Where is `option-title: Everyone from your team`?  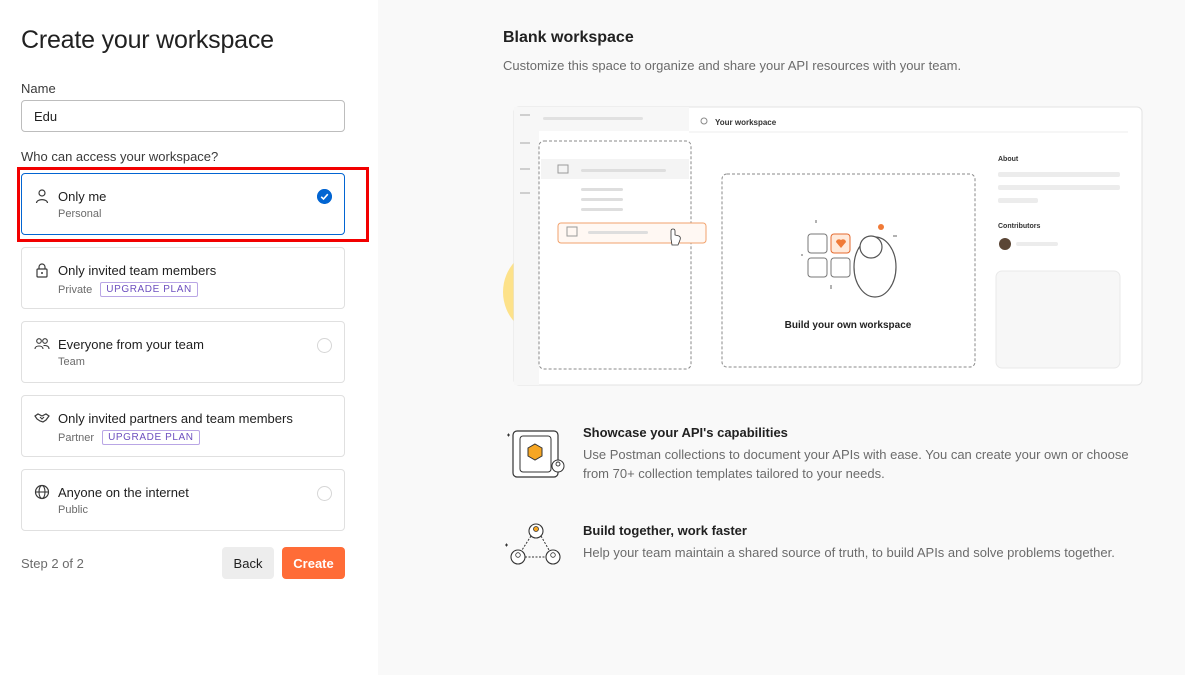 option-title: Everyone from your team is located at coordinates (131, 344).